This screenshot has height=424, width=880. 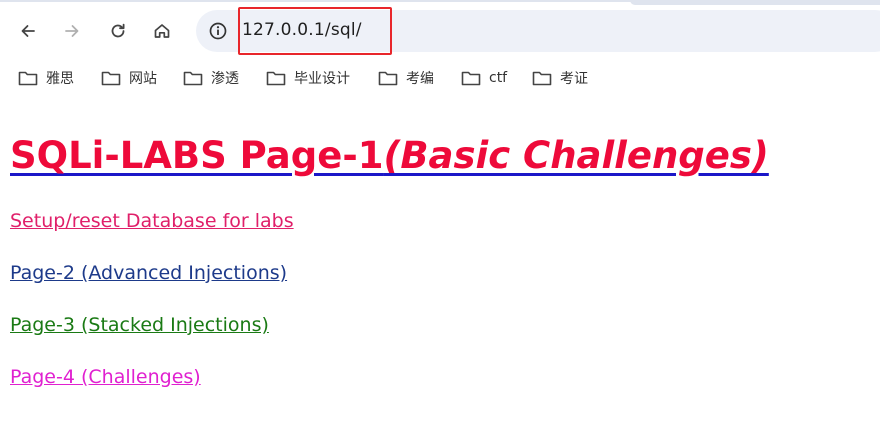 I want to click on bookmark-folder-exam: 考编, so click(x=406, y=78).